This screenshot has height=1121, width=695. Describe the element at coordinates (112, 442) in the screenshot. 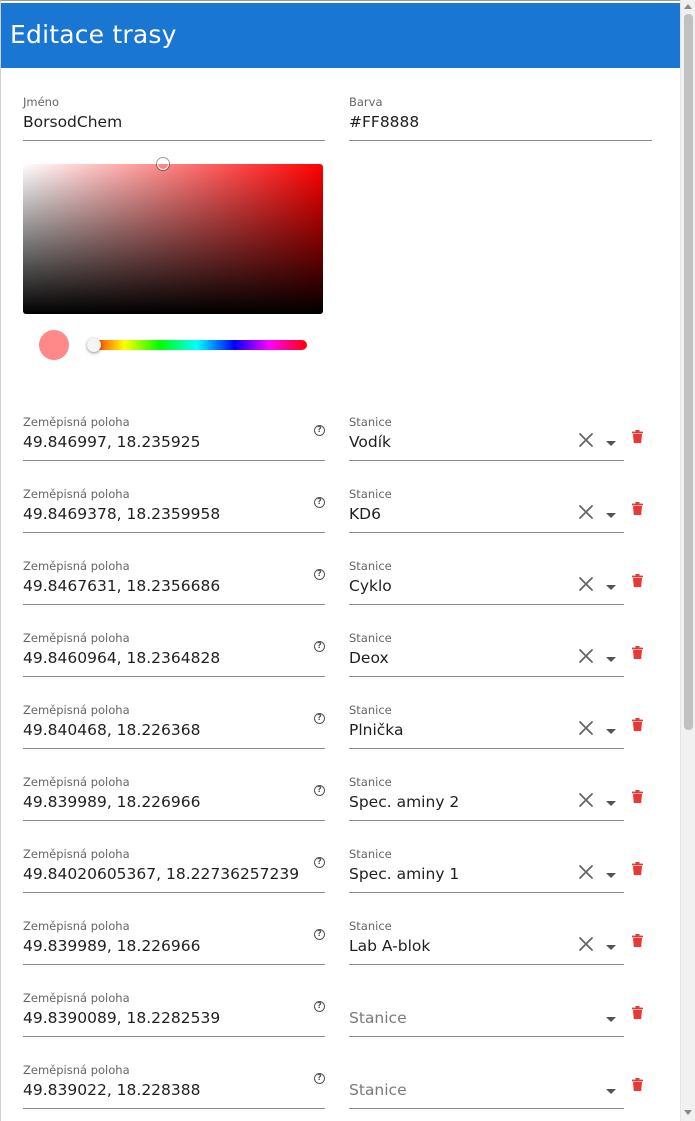

I see `location-input: 49.846997, 18.235925` at that location.